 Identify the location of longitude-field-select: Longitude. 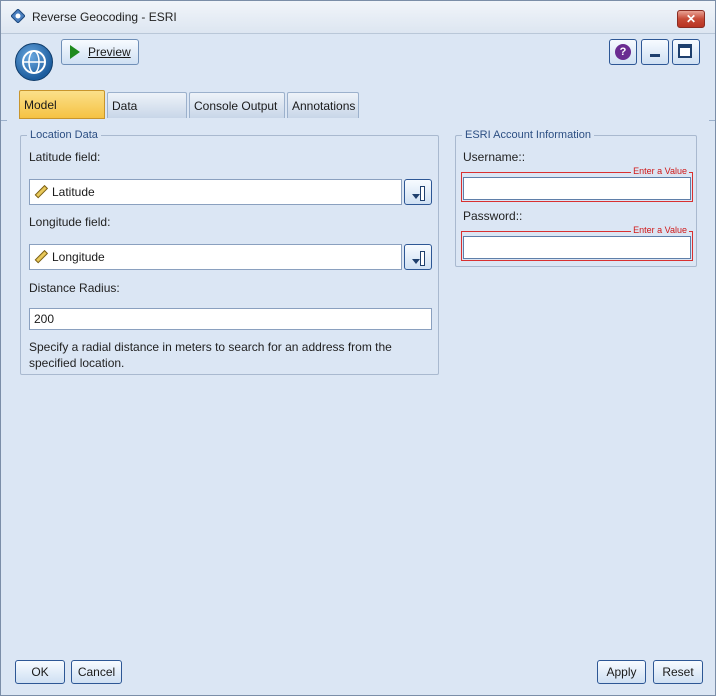
(230, 257).